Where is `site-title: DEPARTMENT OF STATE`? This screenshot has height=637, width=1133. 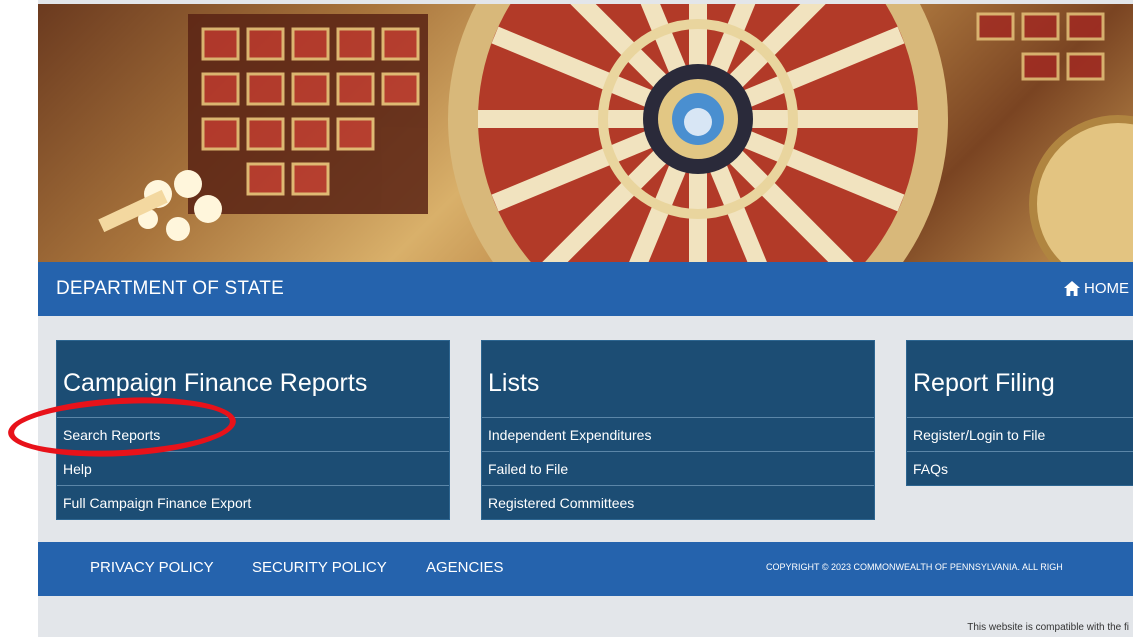 site-title: DEPARTMENT OF STATE is located at coordinates (170, 288).